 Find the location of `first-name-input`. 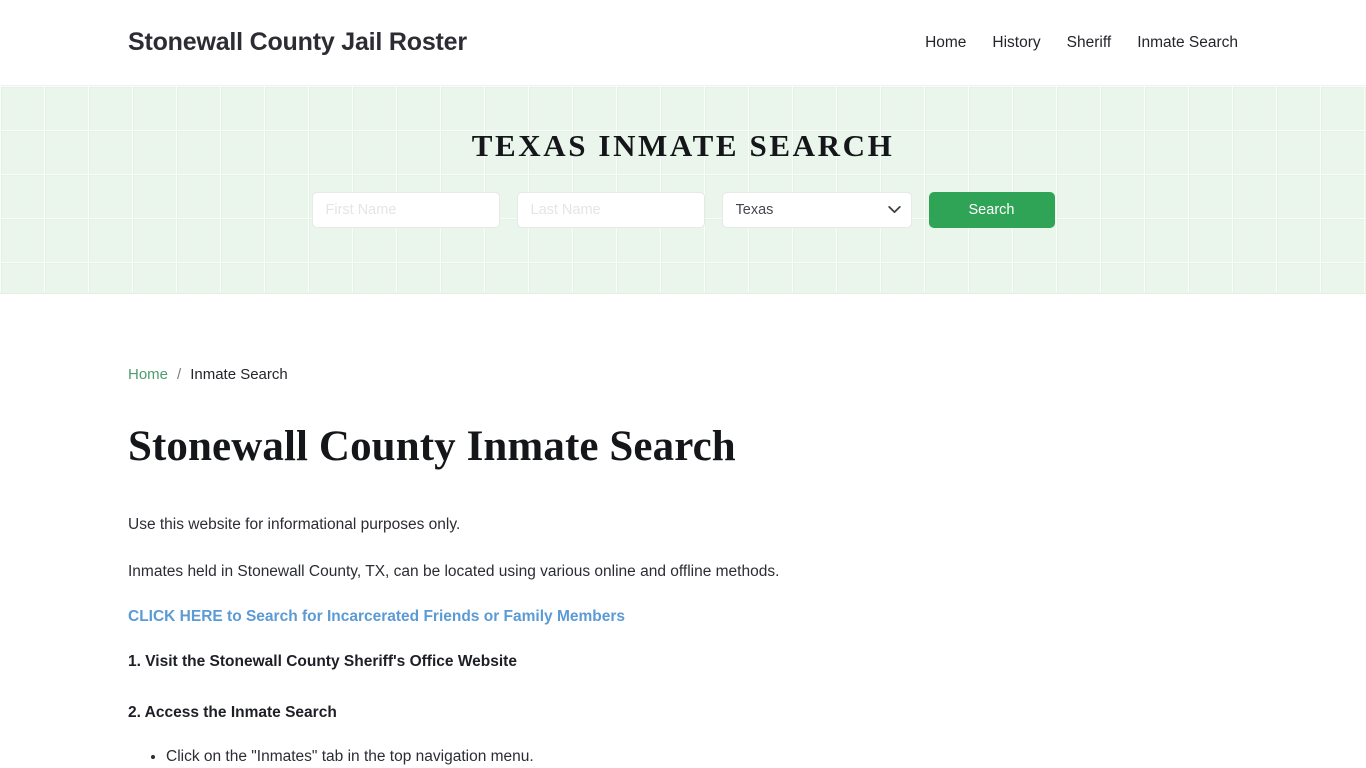

first-name-input is located at coordinates (405, 210).